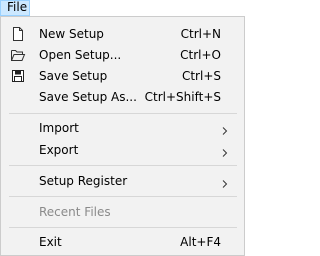  Describe the element at coordinates (122, 34) in the screenshot. I see `menu-item-new-setup: New Setup Ctrl+N` at that location.